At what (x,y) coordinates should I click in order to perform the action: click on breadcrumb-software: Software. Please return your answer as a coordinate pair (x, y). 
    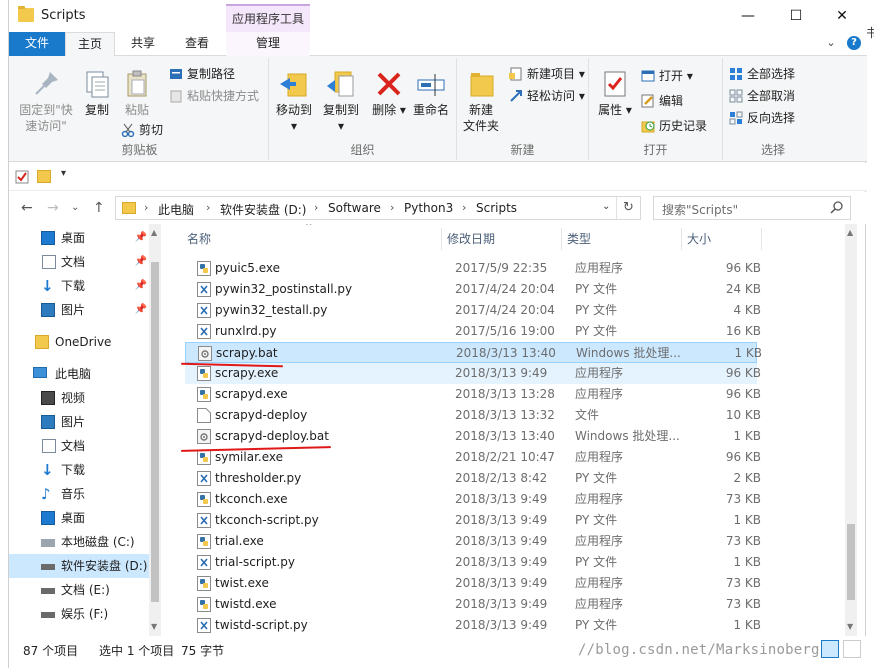
    Looking at the image, I should click on (354, 208).